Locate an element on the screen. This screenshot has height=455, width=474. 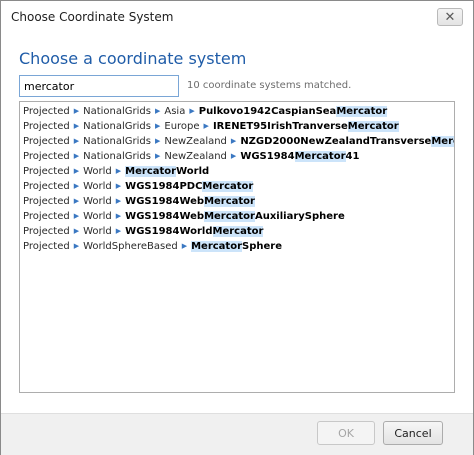
close-icon: ✕ is located at coordinates (450, 17).